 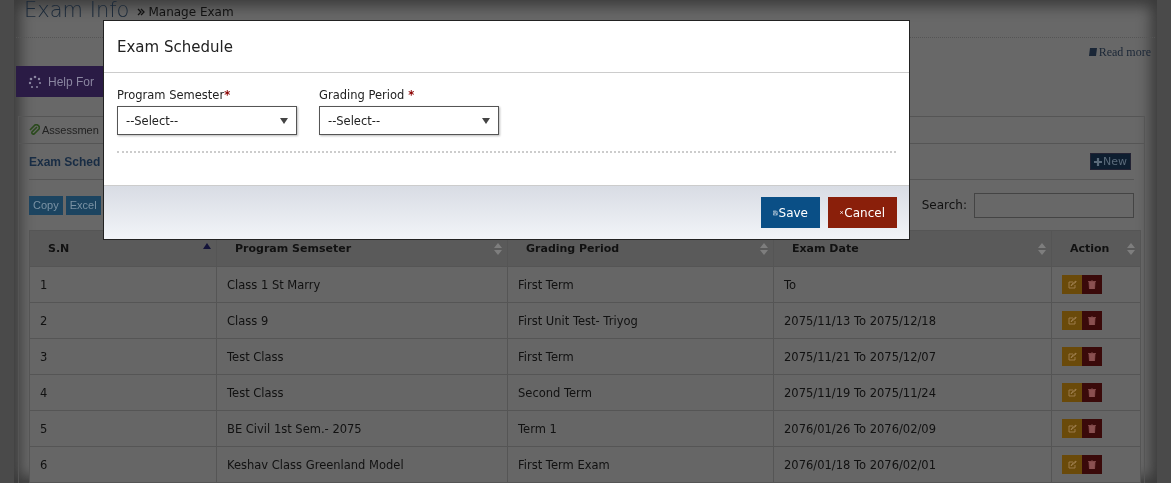 What do you see at coordinates (34, 130) in the screenshot?
I see `paperclip-icon` at bounding box center [34, 130].